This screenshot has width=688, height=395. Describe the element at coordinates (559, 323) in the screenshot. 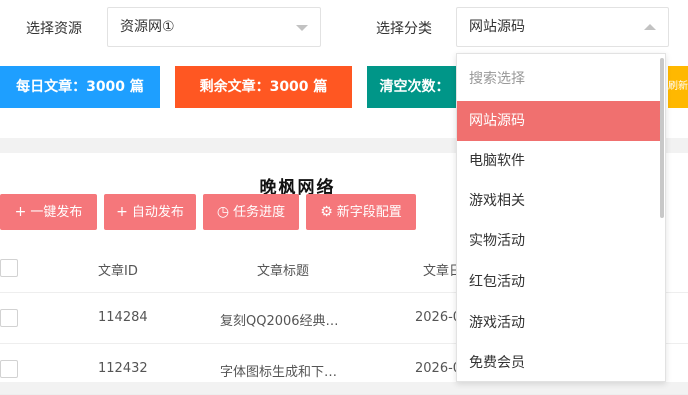

I see `dropdown-option: 游戏活动` at that location.